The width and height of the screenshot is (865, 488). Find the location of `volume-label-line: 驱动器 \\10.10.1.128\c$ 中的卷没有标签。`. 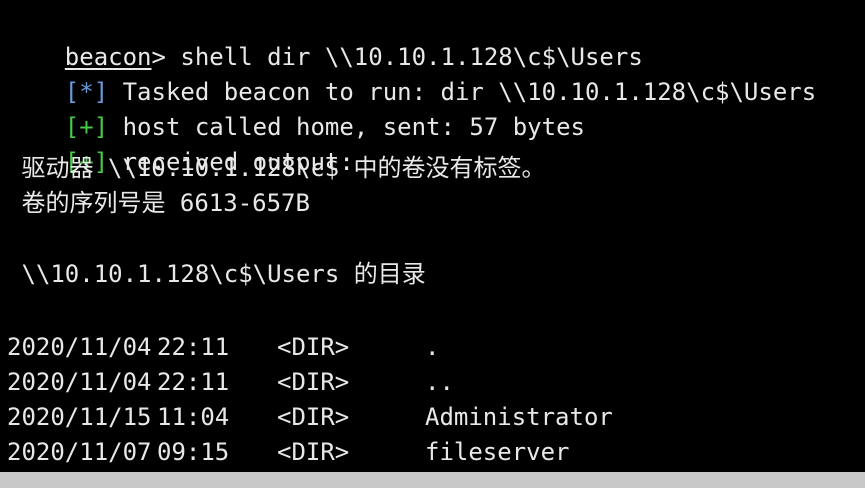

volume-label-line: 驱动器 \\10.10.1.128\c$ 中的卷没有标签。 is located at coordinates (276, 168).